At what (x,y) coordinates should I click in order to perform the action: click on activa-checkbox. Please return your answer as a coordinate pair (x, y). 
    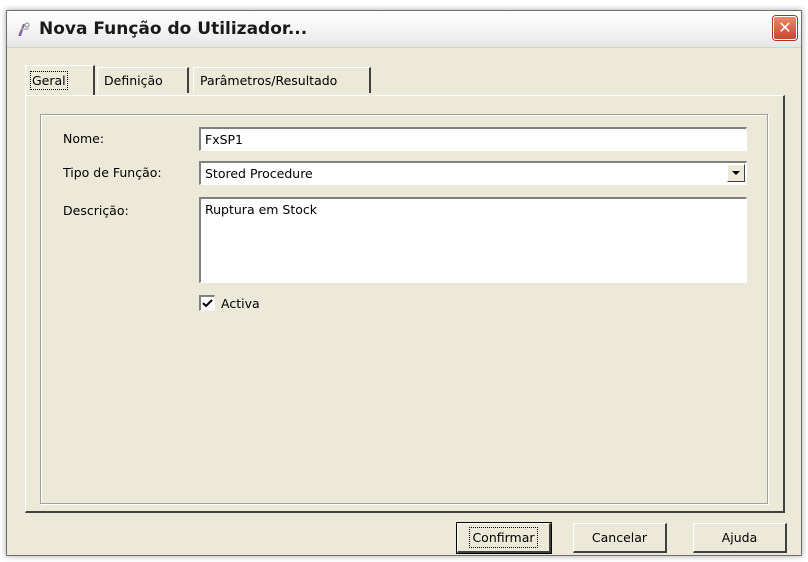
    Looking at the image, I should click on (207, 303).